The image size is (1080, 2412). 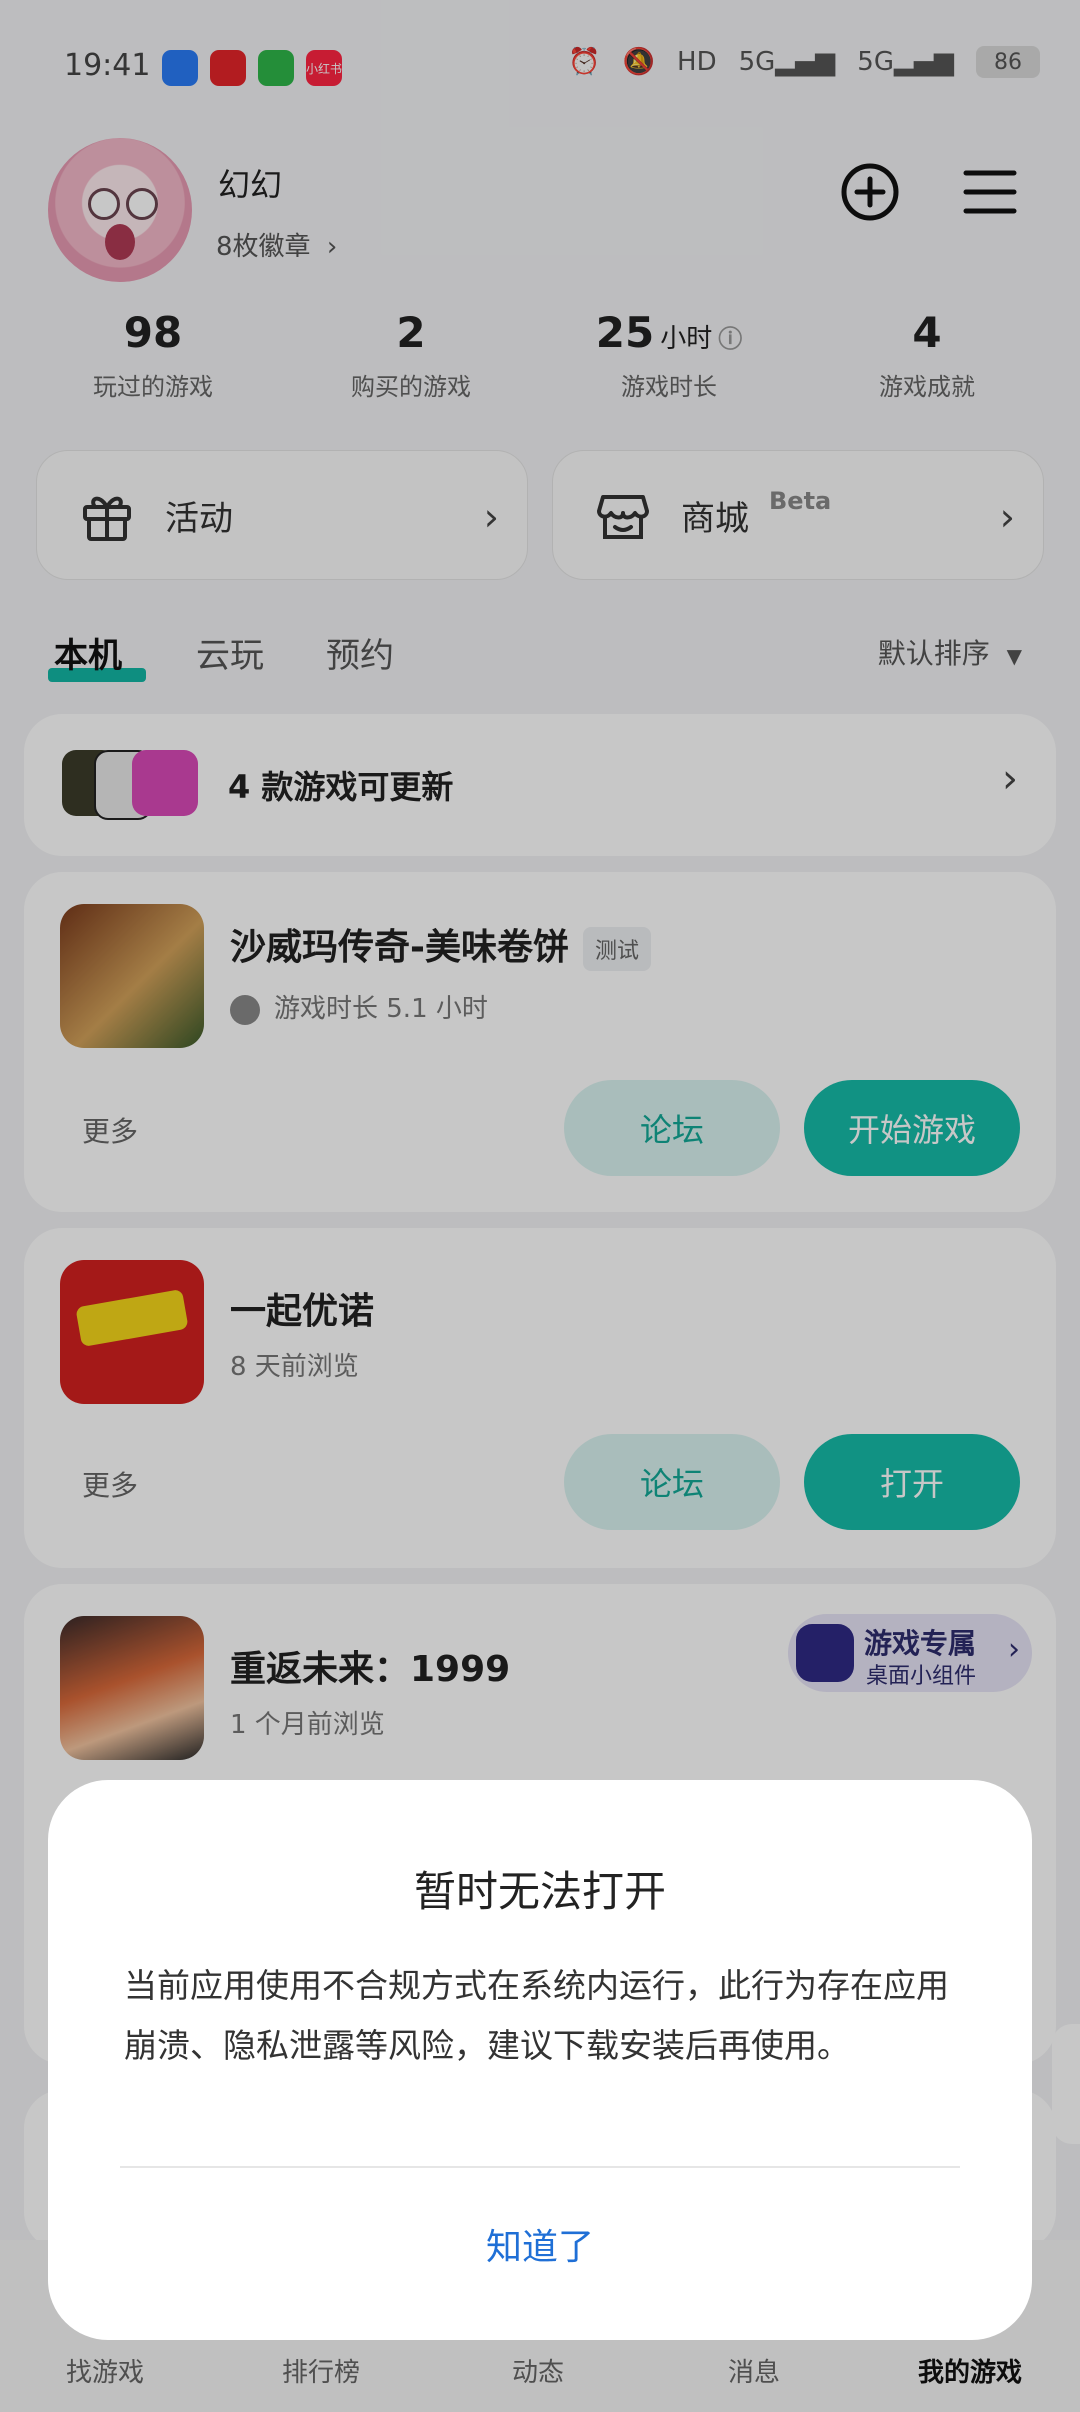 What do you see at coordinates (539, 1891) in the screenshot?
I see `dialog-title: 暂时无法打开` at bounding box center [539, 1891].